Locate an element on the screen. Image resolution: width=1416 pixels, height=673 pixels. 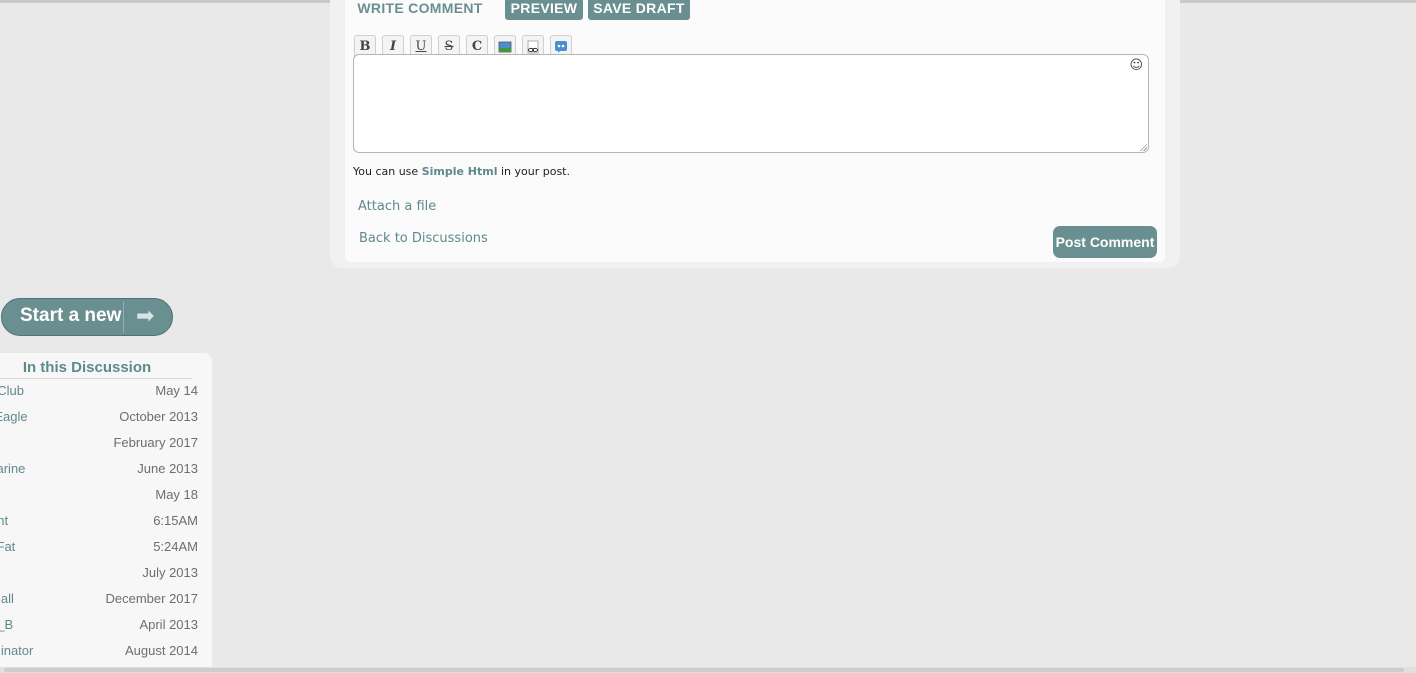
participant-row: n_B April 2013 is located at coordinates (99, 630).